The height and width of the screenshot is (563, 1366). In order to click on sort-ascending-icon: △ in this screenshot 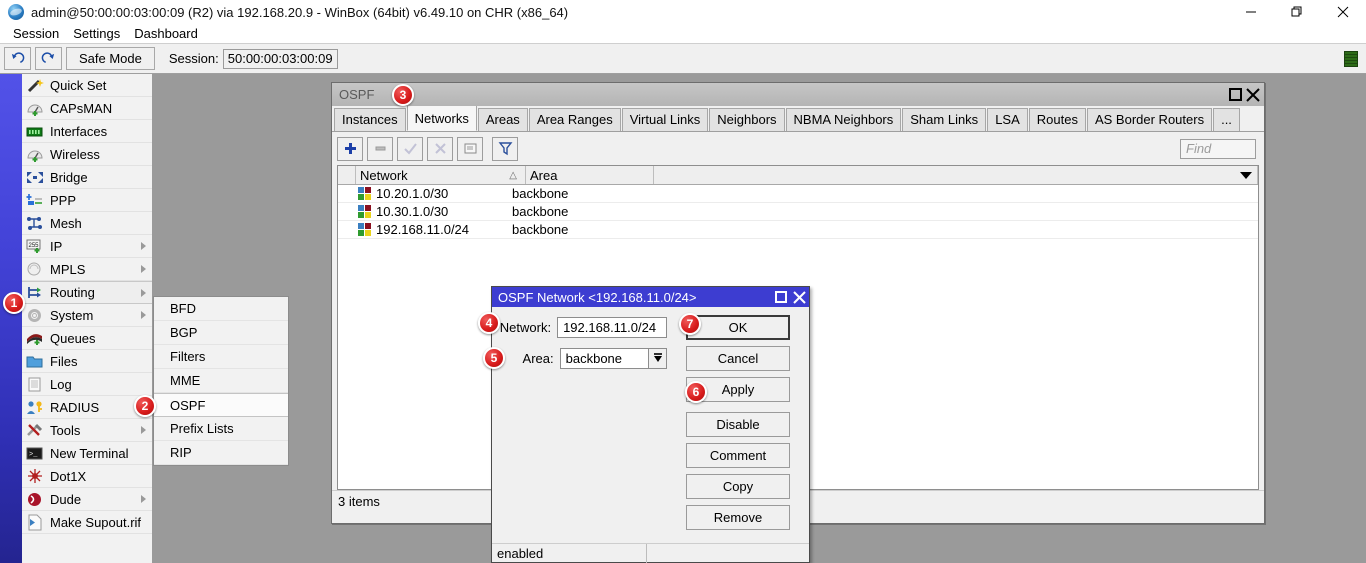, I will do `click(513, 175)`.